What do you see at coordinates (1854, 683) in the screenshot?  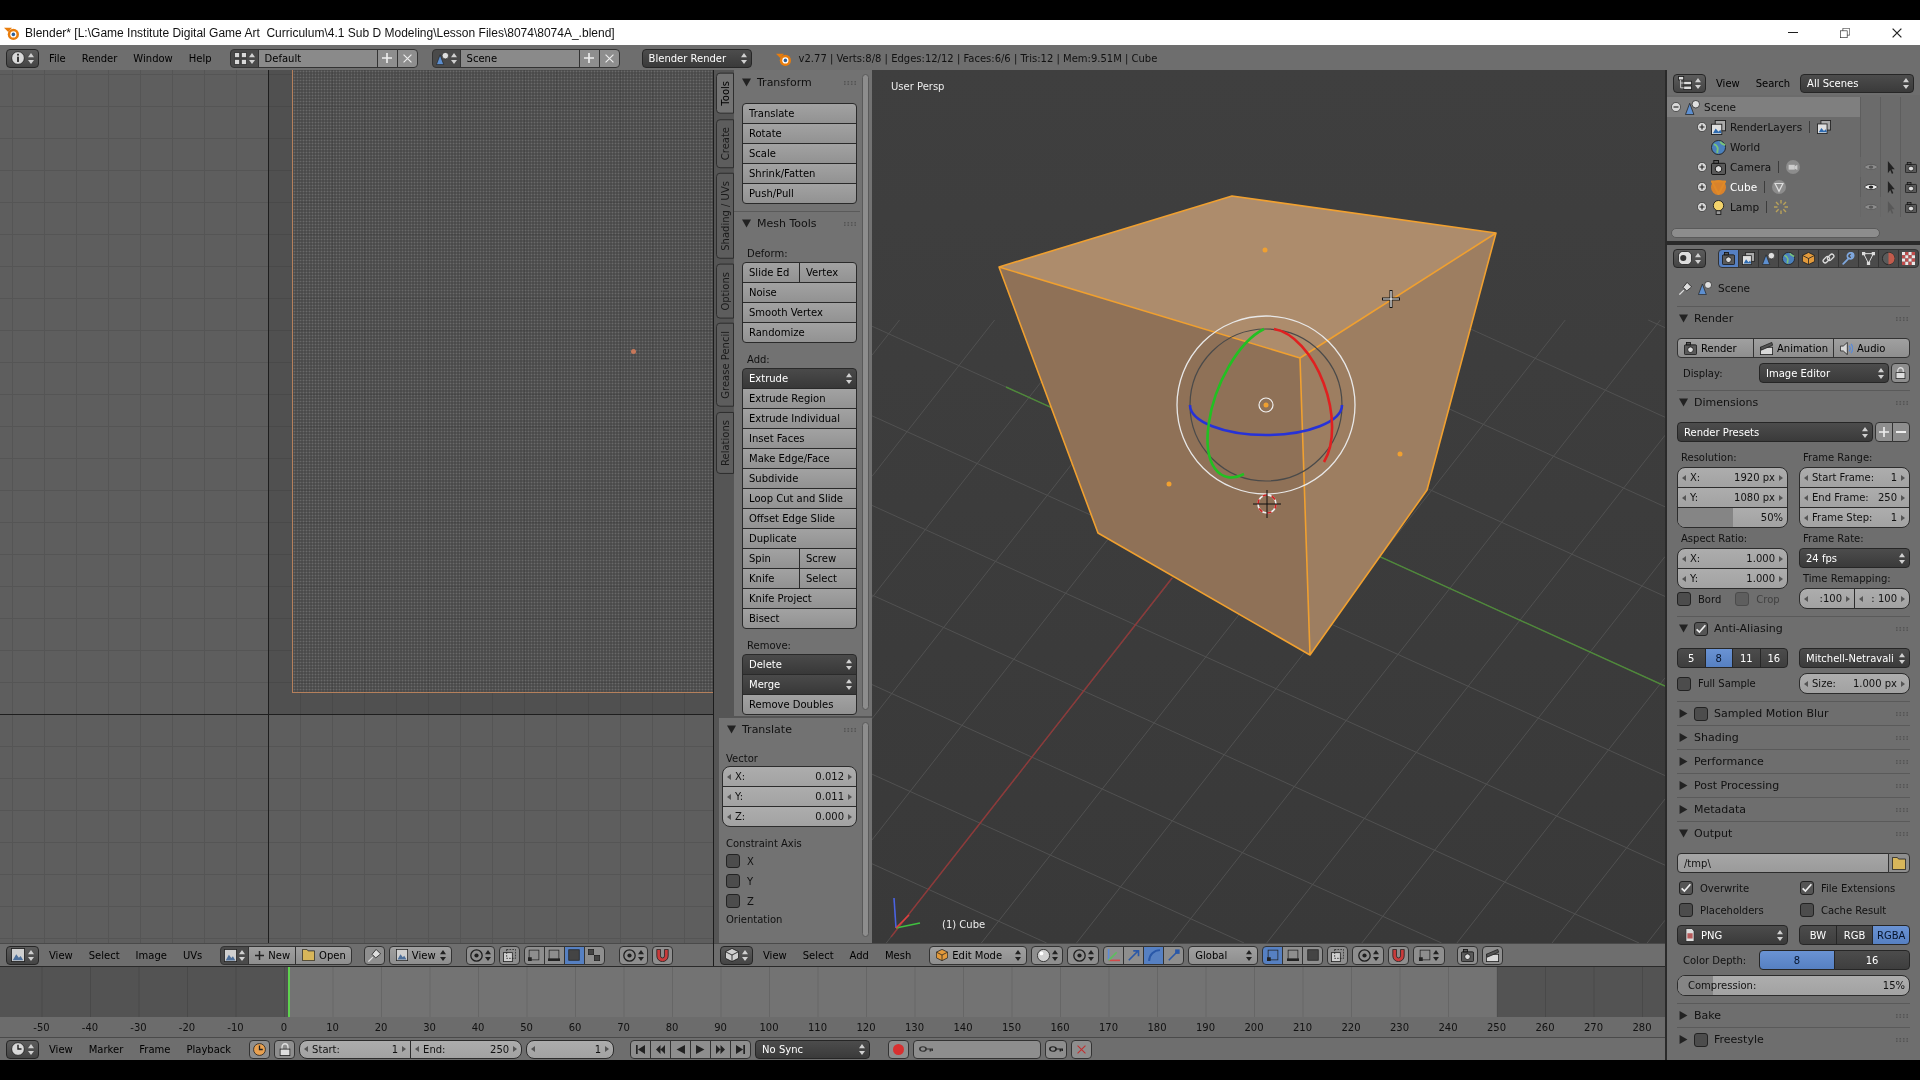 I see `number-field: Size: 1.000 px` at bounding box center [1854, 683].